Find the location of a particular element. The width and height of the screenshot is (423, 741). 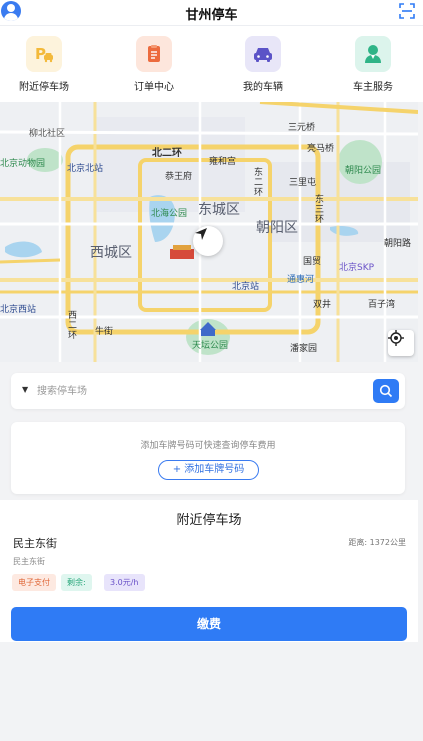

nav-label: 附近停车场 is located at coordinates (44, 87).